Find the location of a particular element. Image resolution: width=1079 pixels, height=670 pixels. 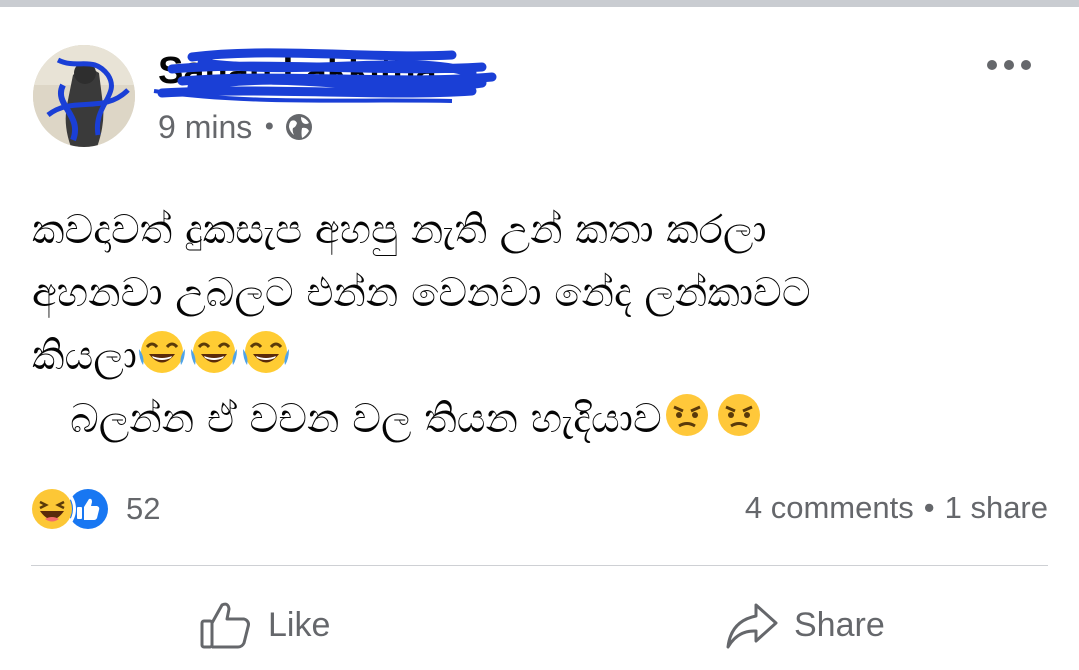

like-button: Like is located at coordinates (264, 625).